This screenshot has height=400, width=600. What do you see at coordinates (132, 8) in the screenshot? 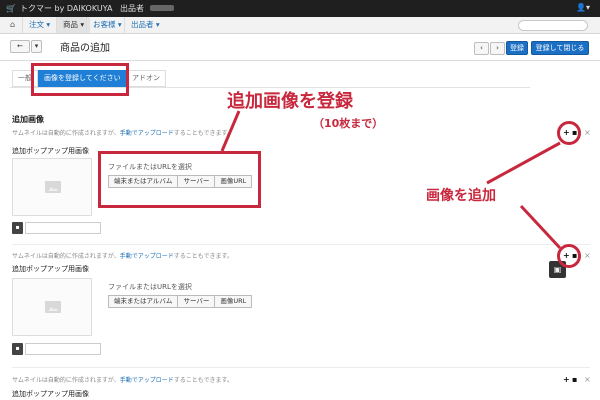
I see `seller-label: 出品者` at bounding box center [132, 8].